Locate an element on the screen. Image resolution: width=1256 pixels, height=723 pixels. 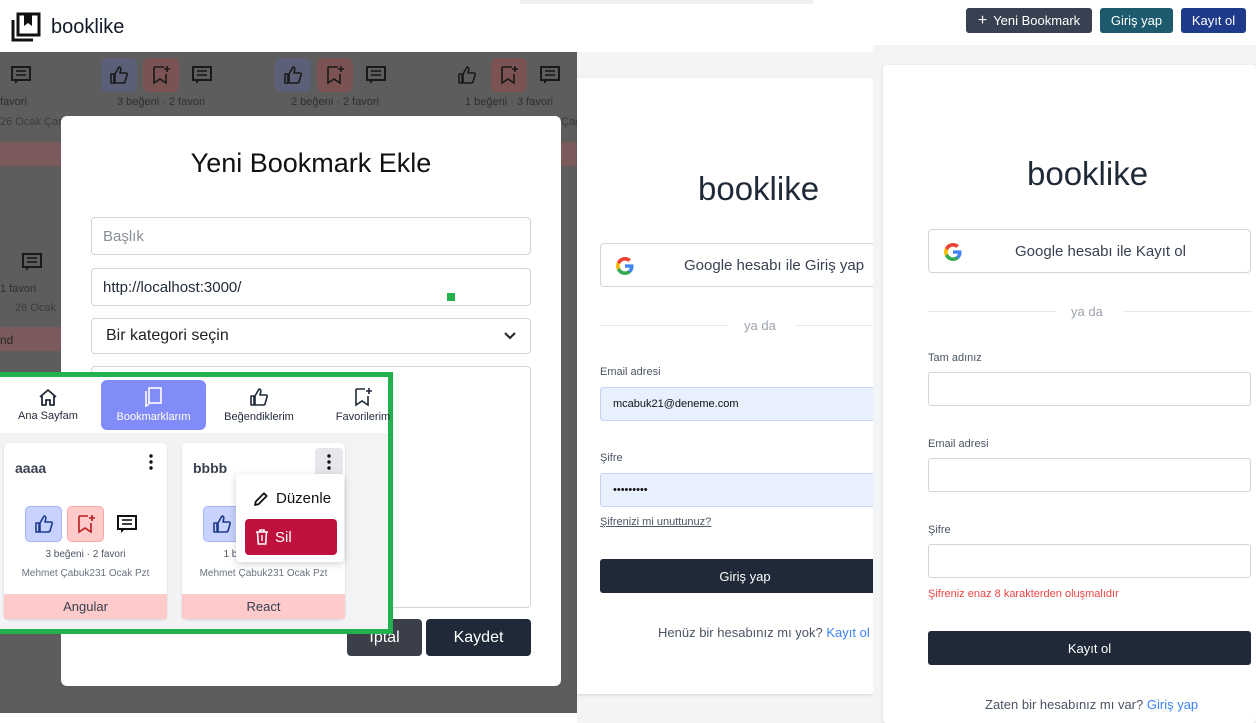
app-header: booklike is located at coordinates (288, 26).